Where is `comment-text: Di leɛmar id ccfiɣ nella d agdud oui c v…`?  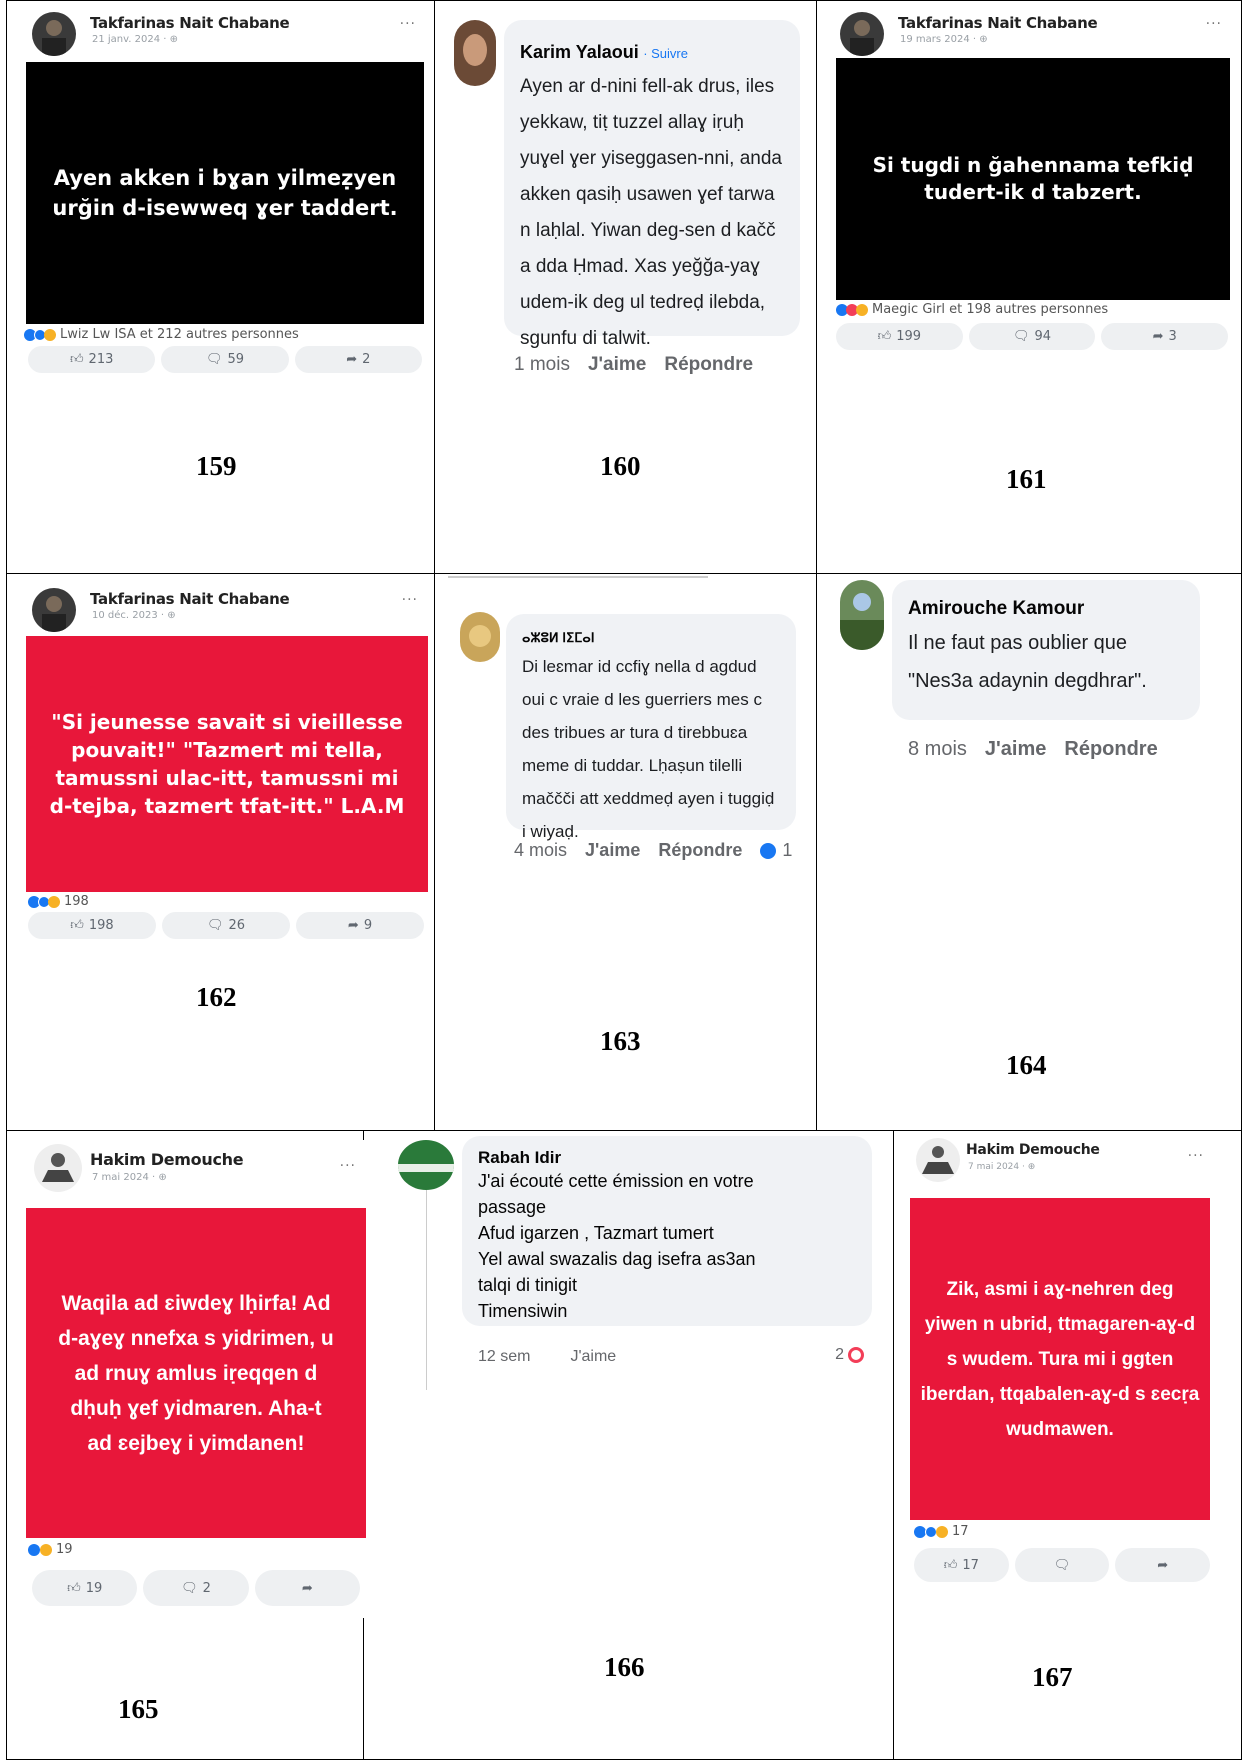
comment-text: Di leɛmar id ccfiɣ nella d agdud oui c v… is located at coordinates (648, 749).